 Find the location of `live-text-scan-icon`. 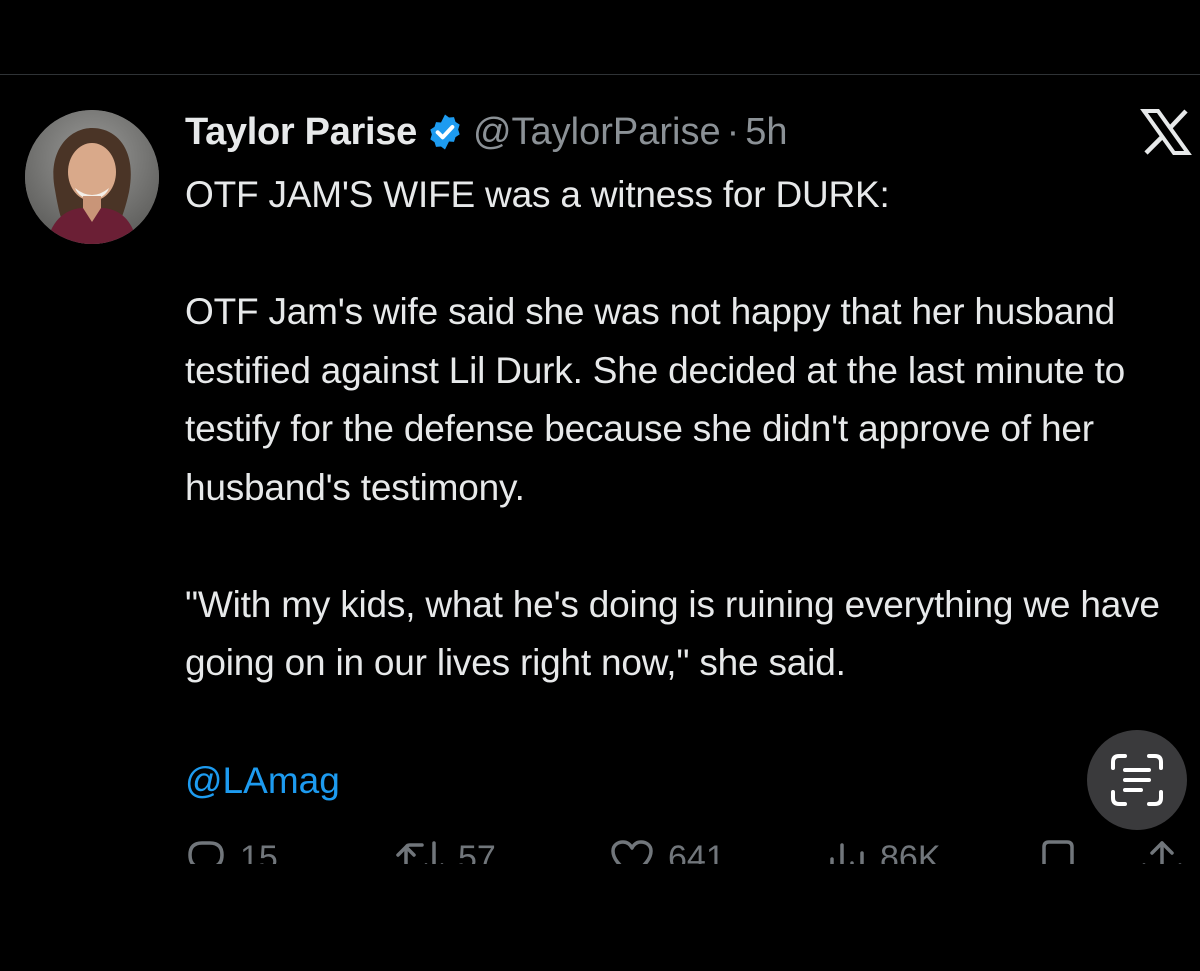

live-text-scan-icon is located at coordinates (1137, 780).